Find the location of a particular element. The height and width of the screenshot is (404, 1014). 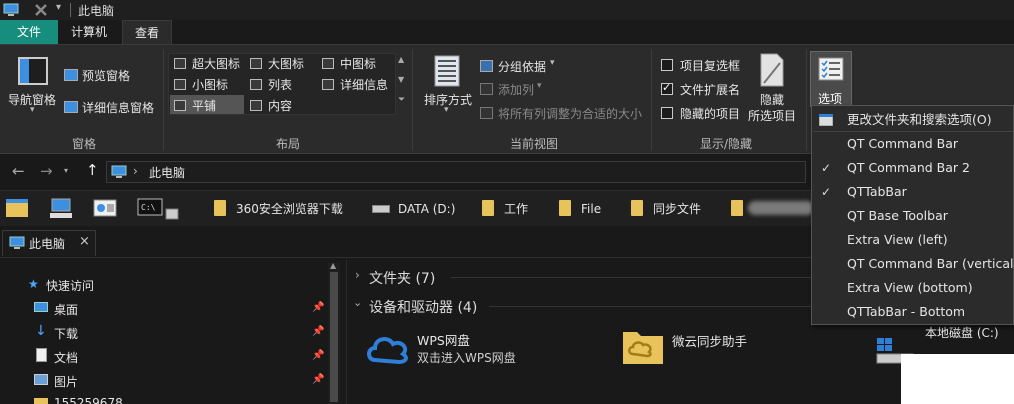

menu-item-qt-command-bar-2: ✓ QT Command Bar 2 is located at coordinates (913, 168).